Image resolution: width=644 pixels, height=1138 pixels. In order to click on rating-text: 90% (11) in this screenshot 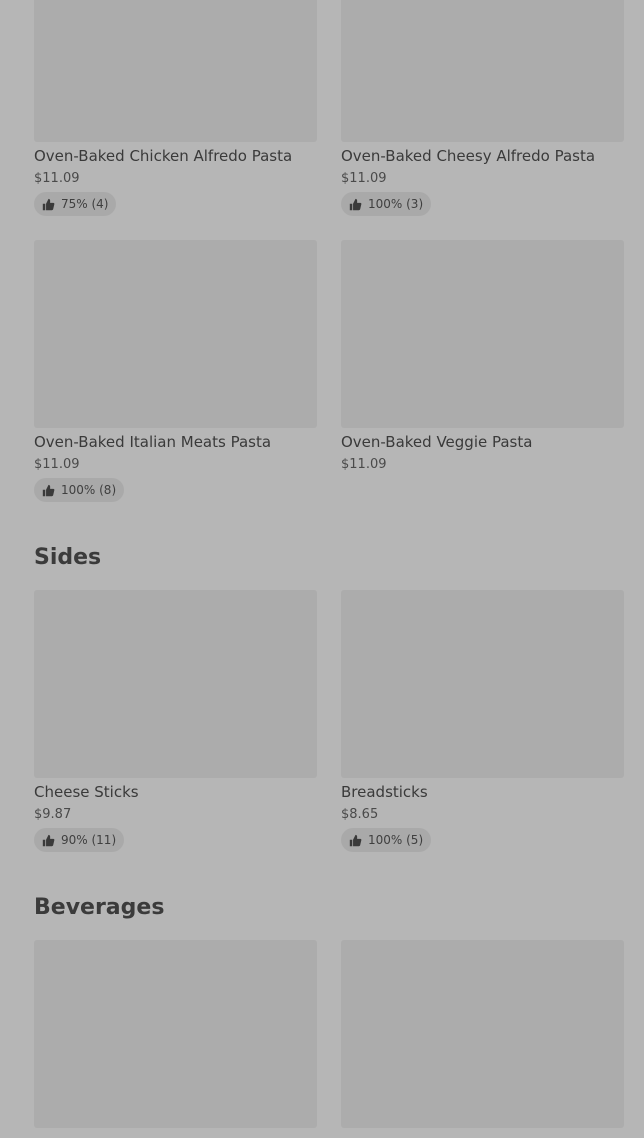, I will do `click(89, 840)`.